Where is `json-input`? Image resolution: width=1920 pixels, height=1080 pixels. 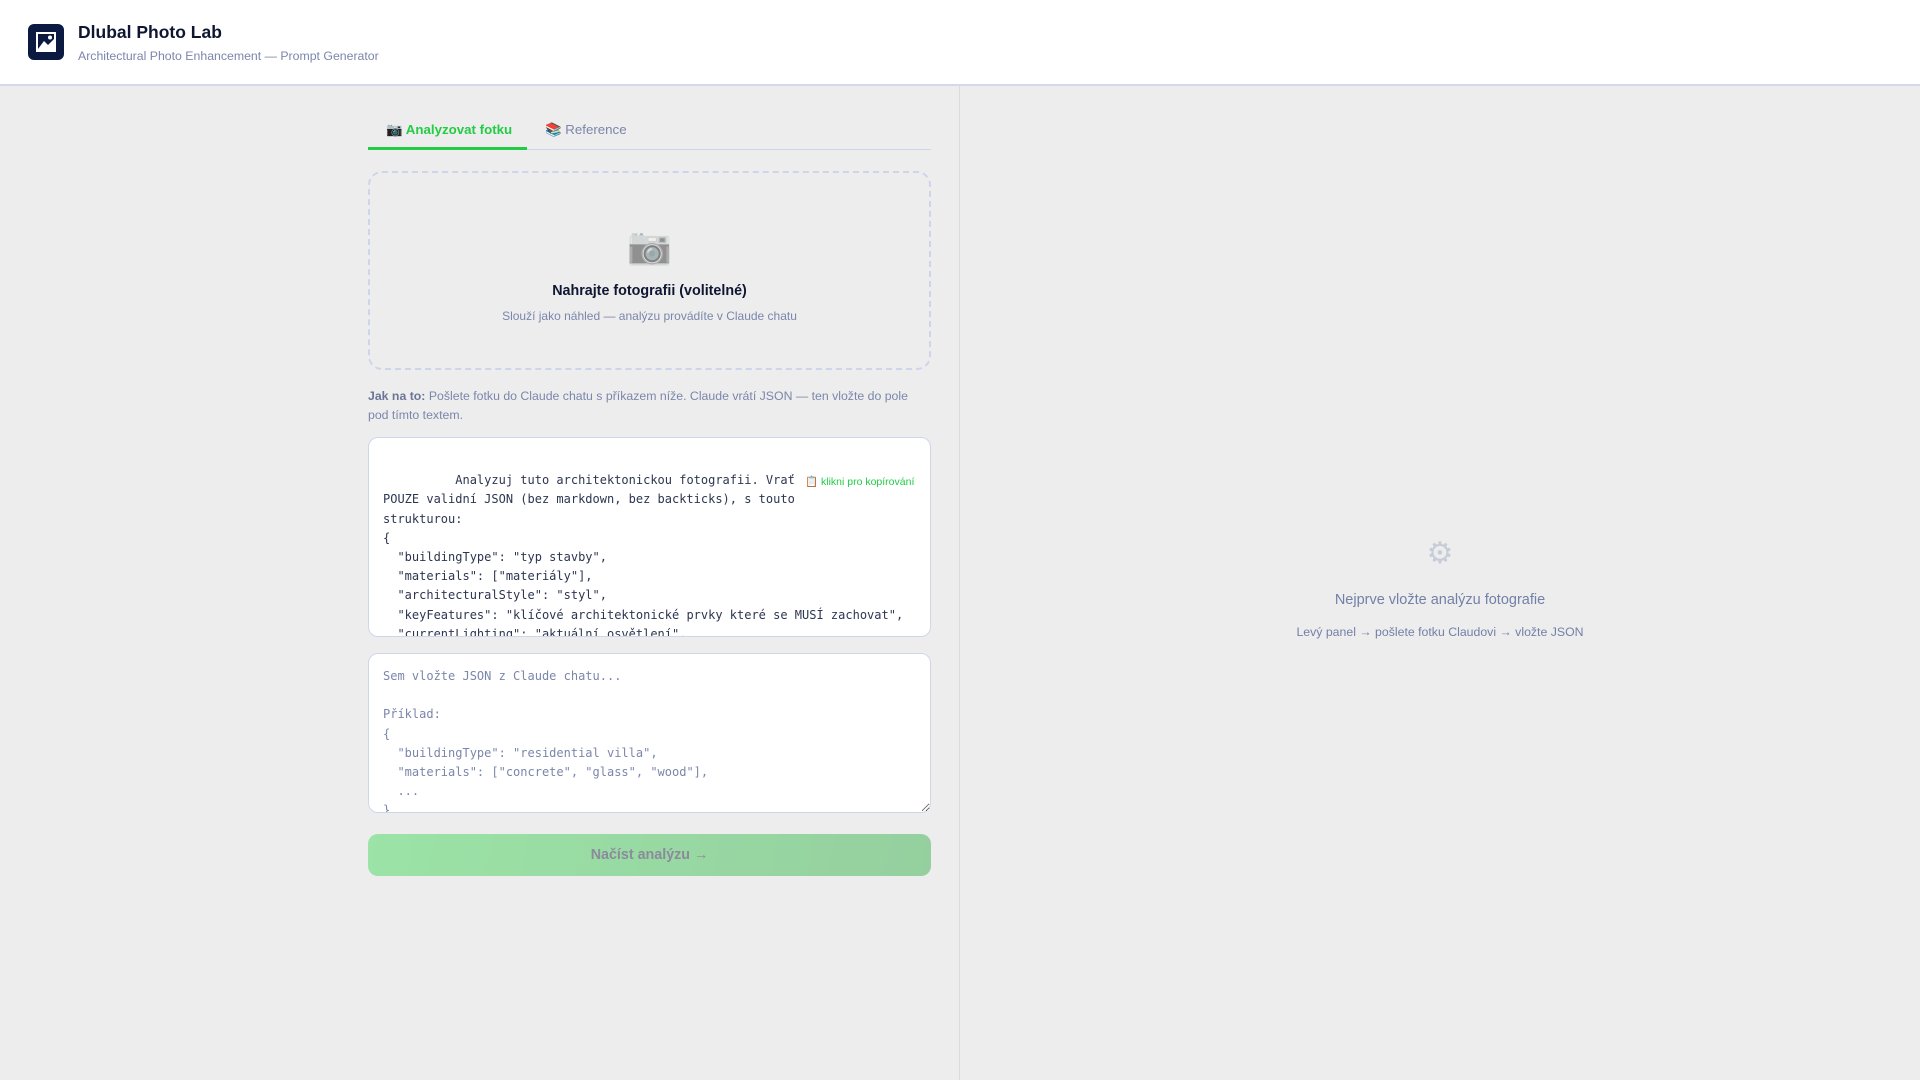 json-input is located at coordinates (649, 733).